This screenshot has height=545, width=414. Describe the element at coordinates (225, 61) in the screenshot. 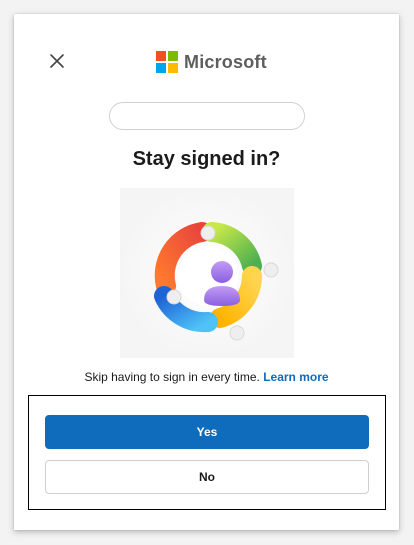

I see `brand-name: Microsoft` at that location.